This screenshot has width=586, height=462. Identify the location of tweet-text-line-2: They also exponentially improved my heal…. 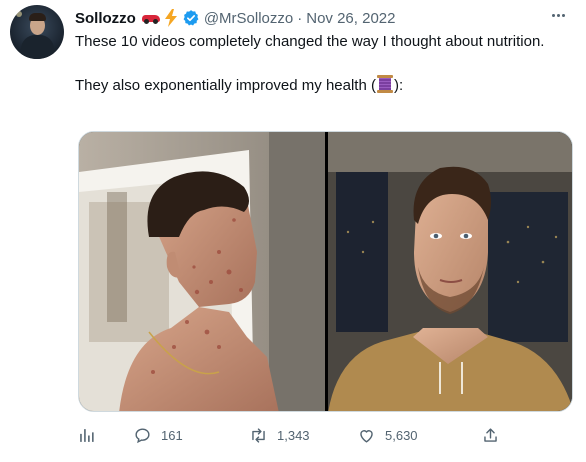
(322, 86).